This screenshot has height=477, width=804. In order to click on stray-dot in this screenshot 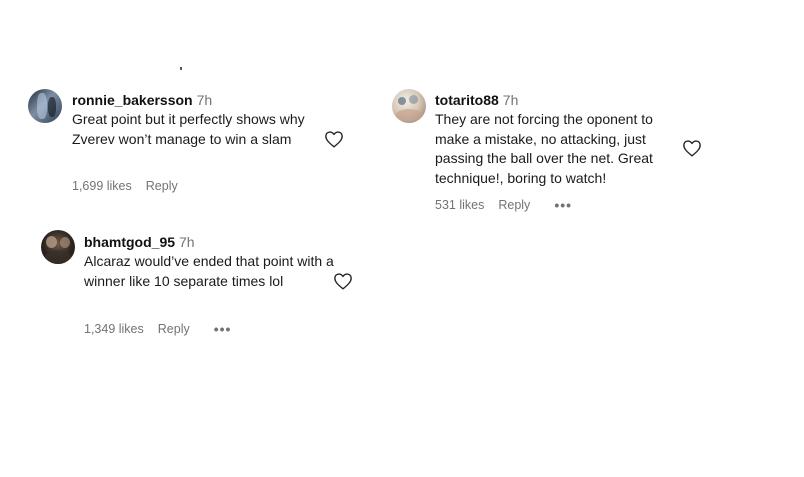, I will do `click(181, 68)`.